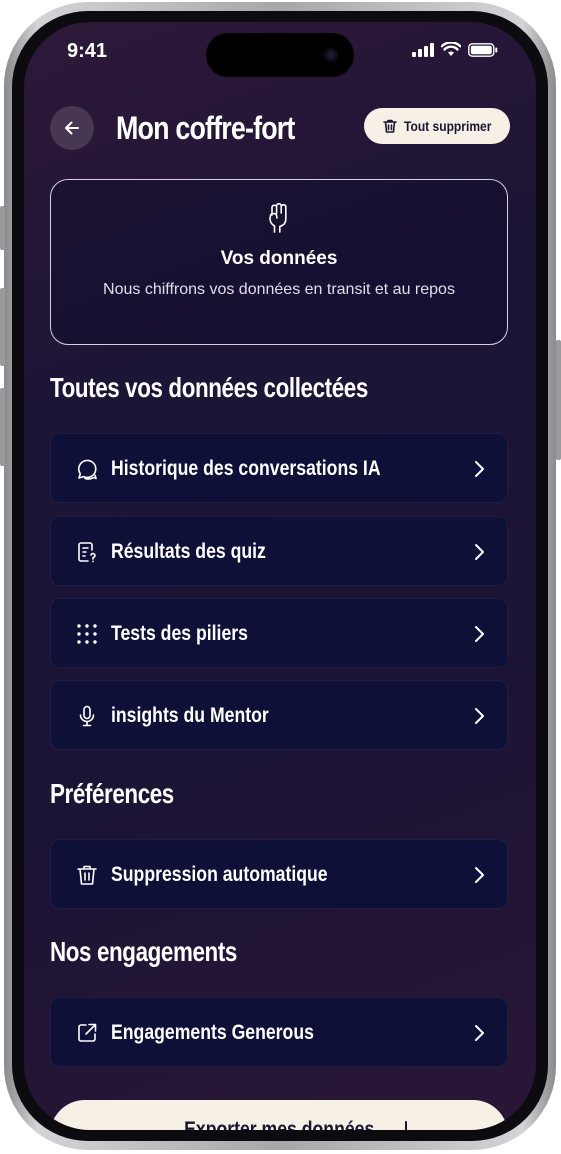 This screenshot has height=1154, width=561. I want to click on row-label: Suppression automatique, so click(219, 874).